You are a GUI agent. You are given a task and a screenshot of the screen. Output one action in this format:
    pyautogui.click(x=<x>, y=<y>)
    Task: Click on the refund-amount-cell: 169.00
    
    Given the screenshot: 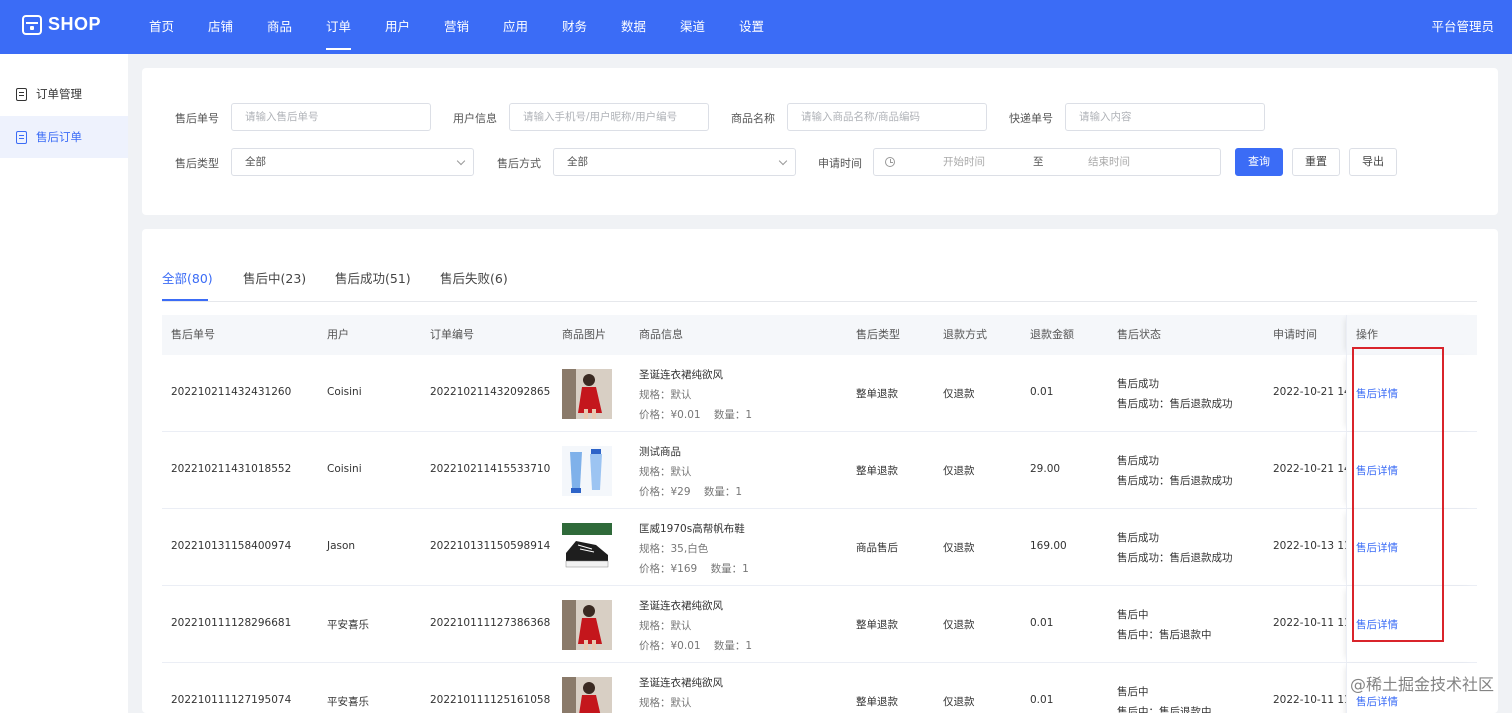 What is the action you would take?
    pyautogui.click(x=1048, y=546)
    